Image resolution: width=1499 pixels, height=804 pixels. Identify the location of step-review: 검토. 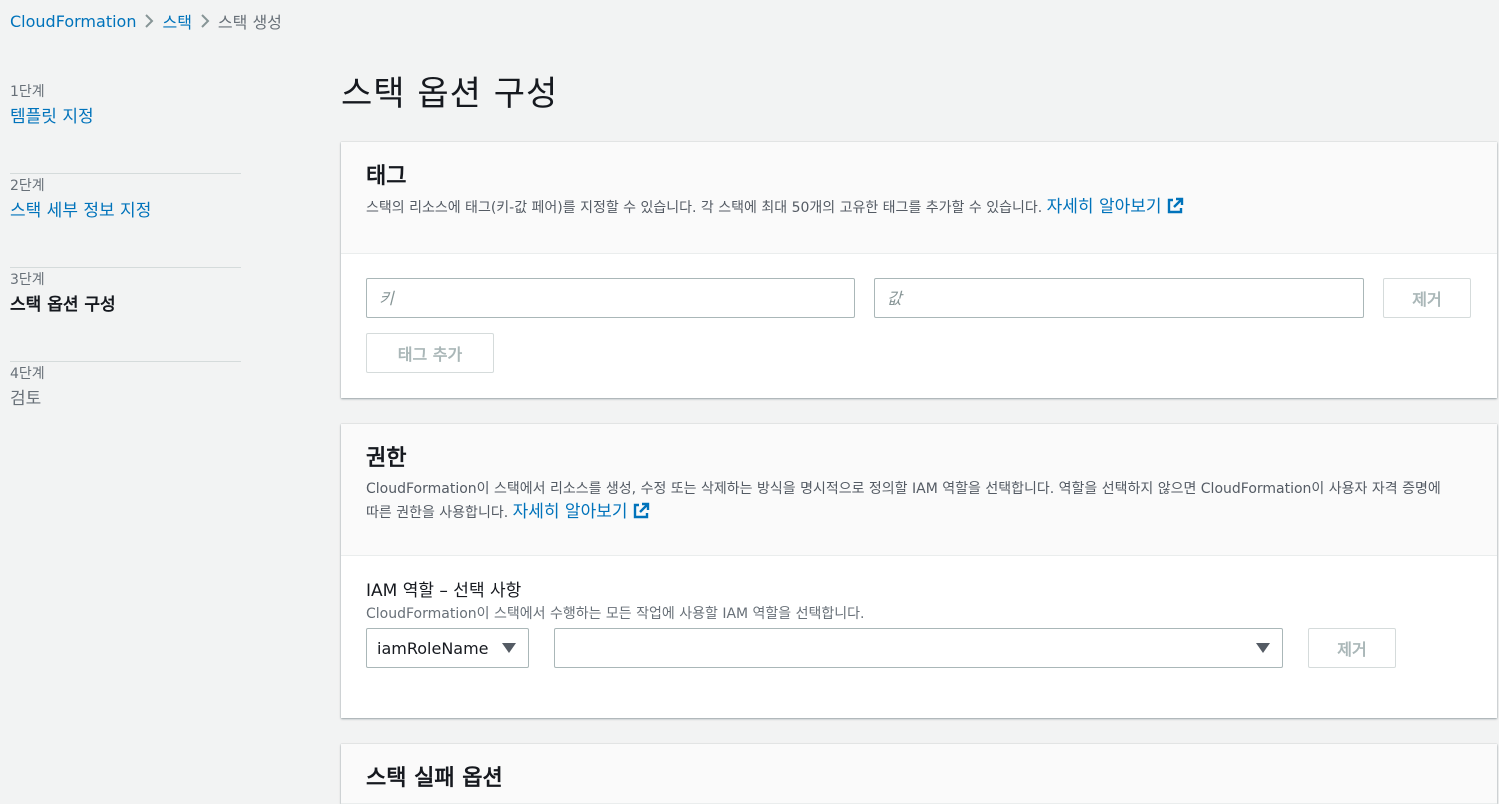
(26, 399).